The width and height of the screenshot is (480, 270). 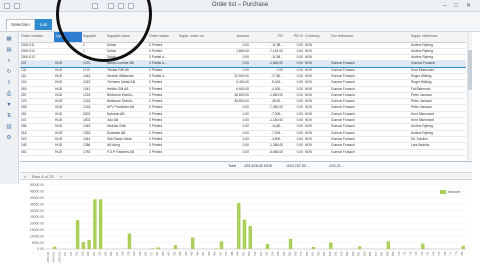 What do you see at coordinates (127, 152) in the screenshot?
I see `cell-supplier-name: F.G.P Fastners AB` at bounding box center [127, 152].